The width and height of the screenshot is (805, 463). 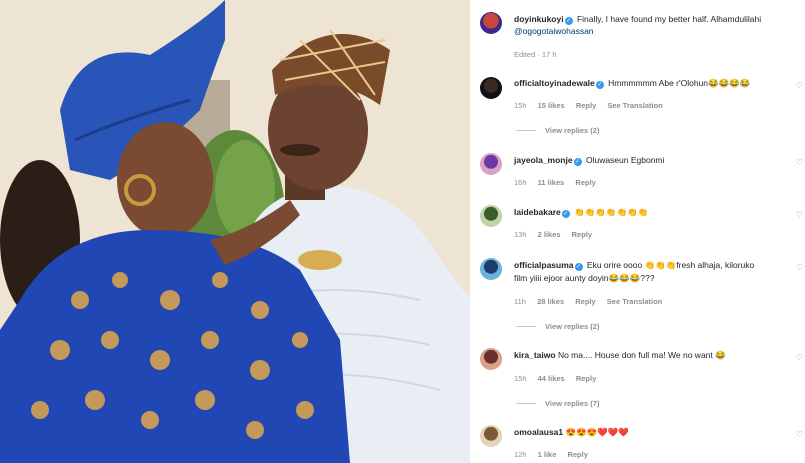 I want to click on comment-meta: 15h 15 likes Reply See Translation, so click(x=593, y=105).